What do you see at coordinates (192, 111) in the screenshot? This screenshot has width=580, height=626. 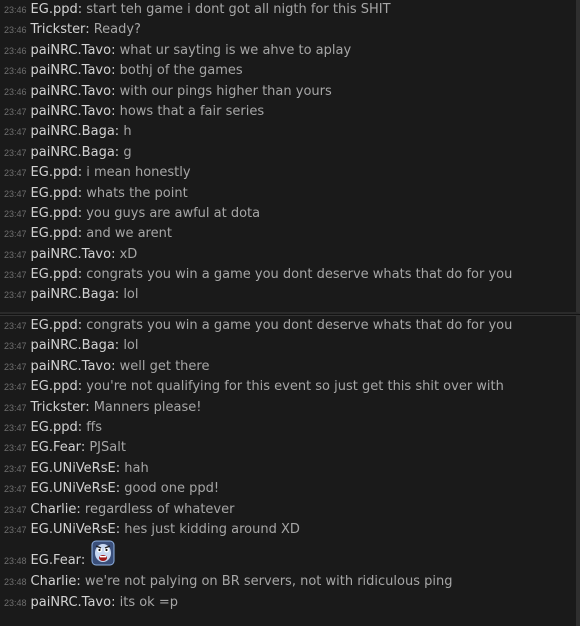 I see `message-text: hows that a fair series` at bounding box center [192, 111].